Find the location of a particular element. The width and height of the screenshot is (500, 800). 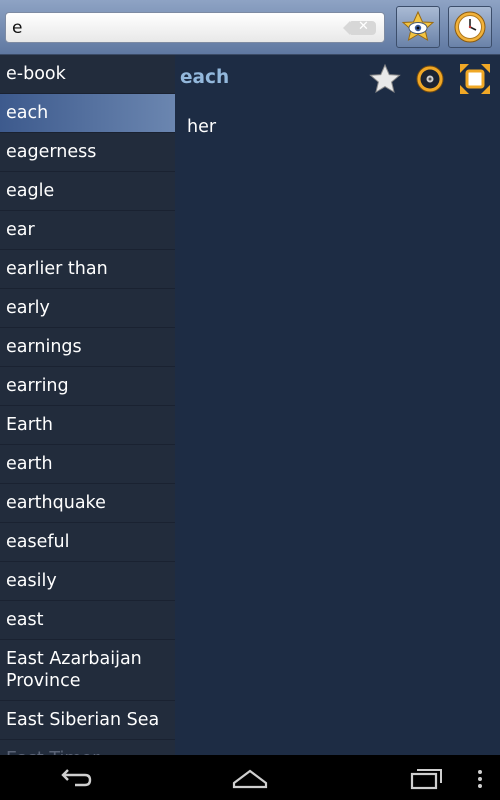

list-item: easeful is located at coordinates (87, 542).